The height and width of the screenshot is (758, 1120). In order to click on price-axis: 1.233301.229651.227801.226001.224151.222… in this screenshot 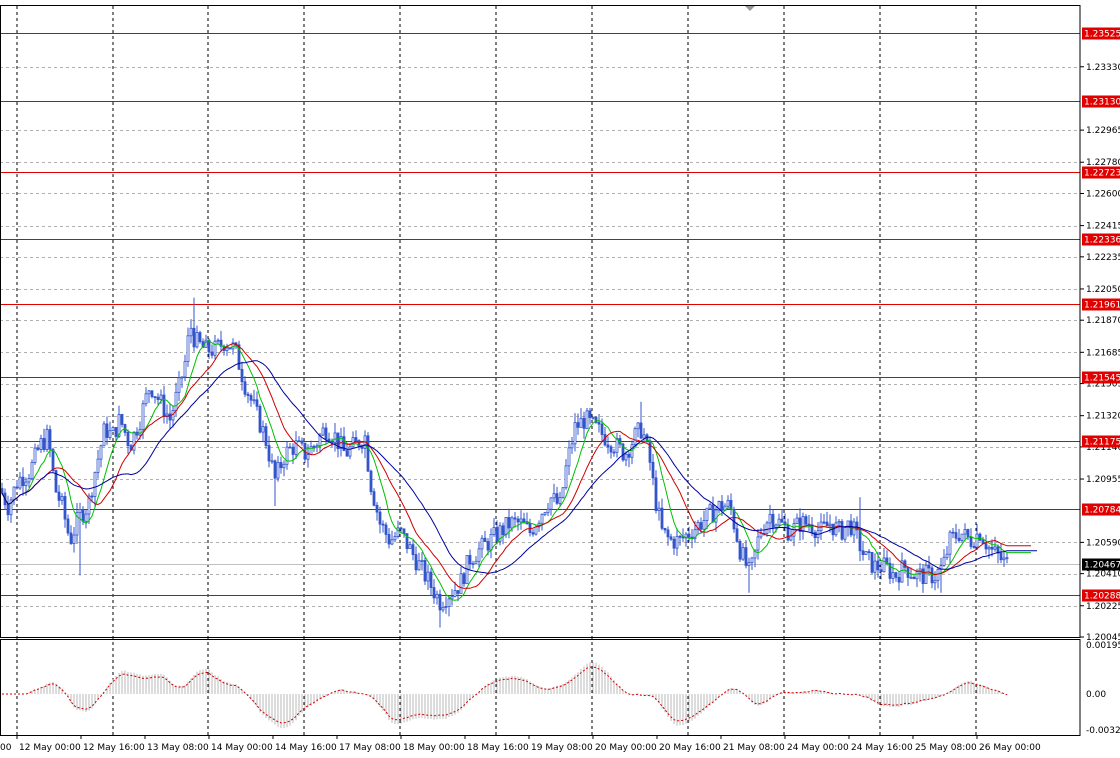, I will do `click(1100, 381)`.